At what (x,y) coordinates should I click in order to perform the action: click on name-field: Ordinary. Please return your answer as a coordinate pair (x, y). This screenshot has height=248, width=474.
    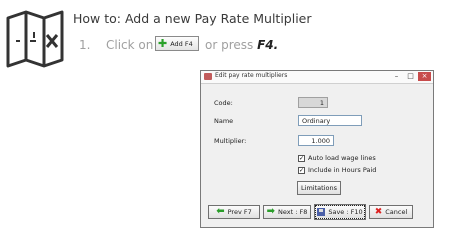
    Looking at the image, I should click on (330, 120).